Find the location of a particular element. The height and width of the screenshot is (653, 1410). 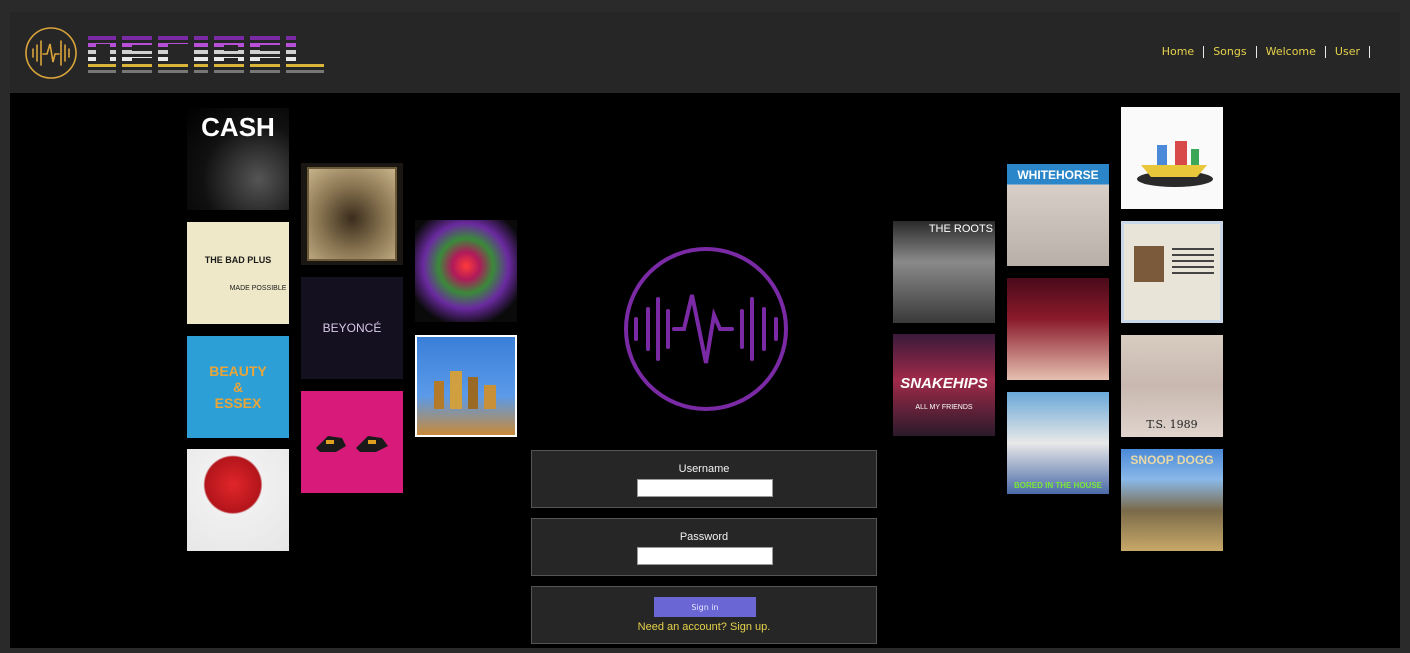

album-cover-beauty-essex: BEAUTY & ESSEX is located at coordinates (238, 387).